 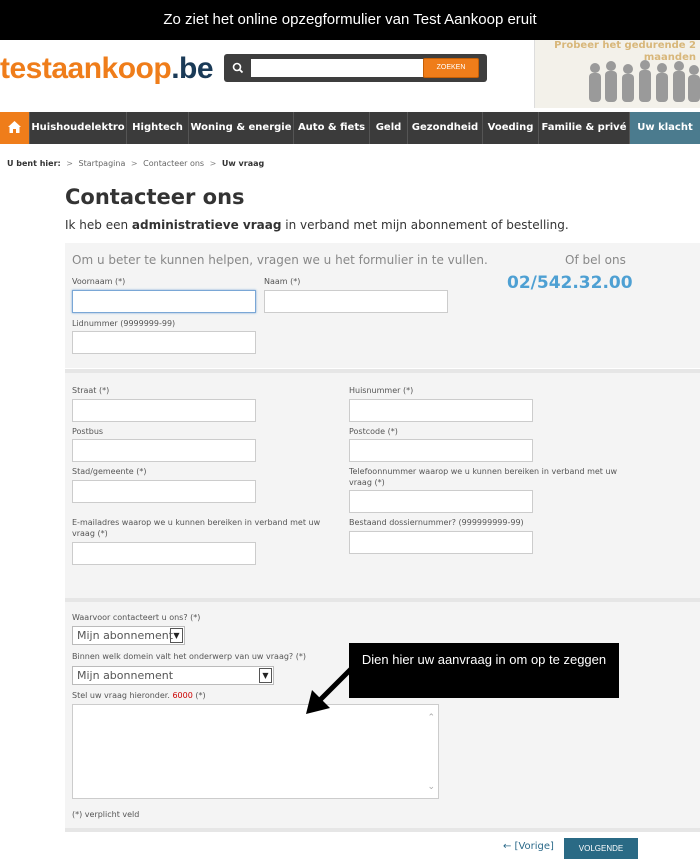 What do you see at coordinates (155, 197) in the screenshot?
I see `page-title: Contacteer ons` at bounding box center [155, 197].